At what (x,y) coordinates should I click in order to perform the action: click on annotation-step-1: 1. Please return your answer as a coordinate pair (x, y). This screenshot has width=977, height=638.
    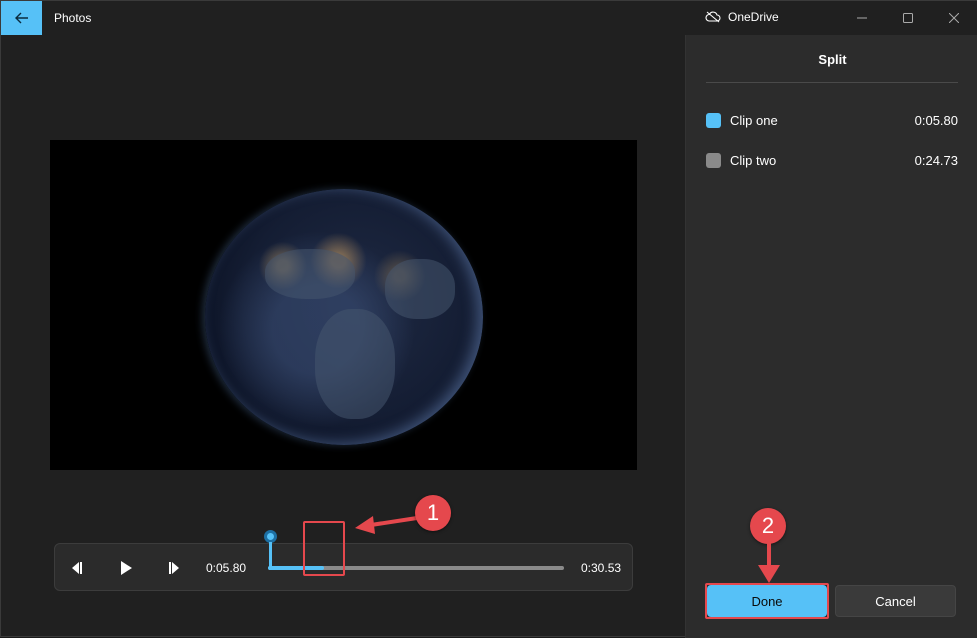
    Looking at the image, I should click on (433, 513).